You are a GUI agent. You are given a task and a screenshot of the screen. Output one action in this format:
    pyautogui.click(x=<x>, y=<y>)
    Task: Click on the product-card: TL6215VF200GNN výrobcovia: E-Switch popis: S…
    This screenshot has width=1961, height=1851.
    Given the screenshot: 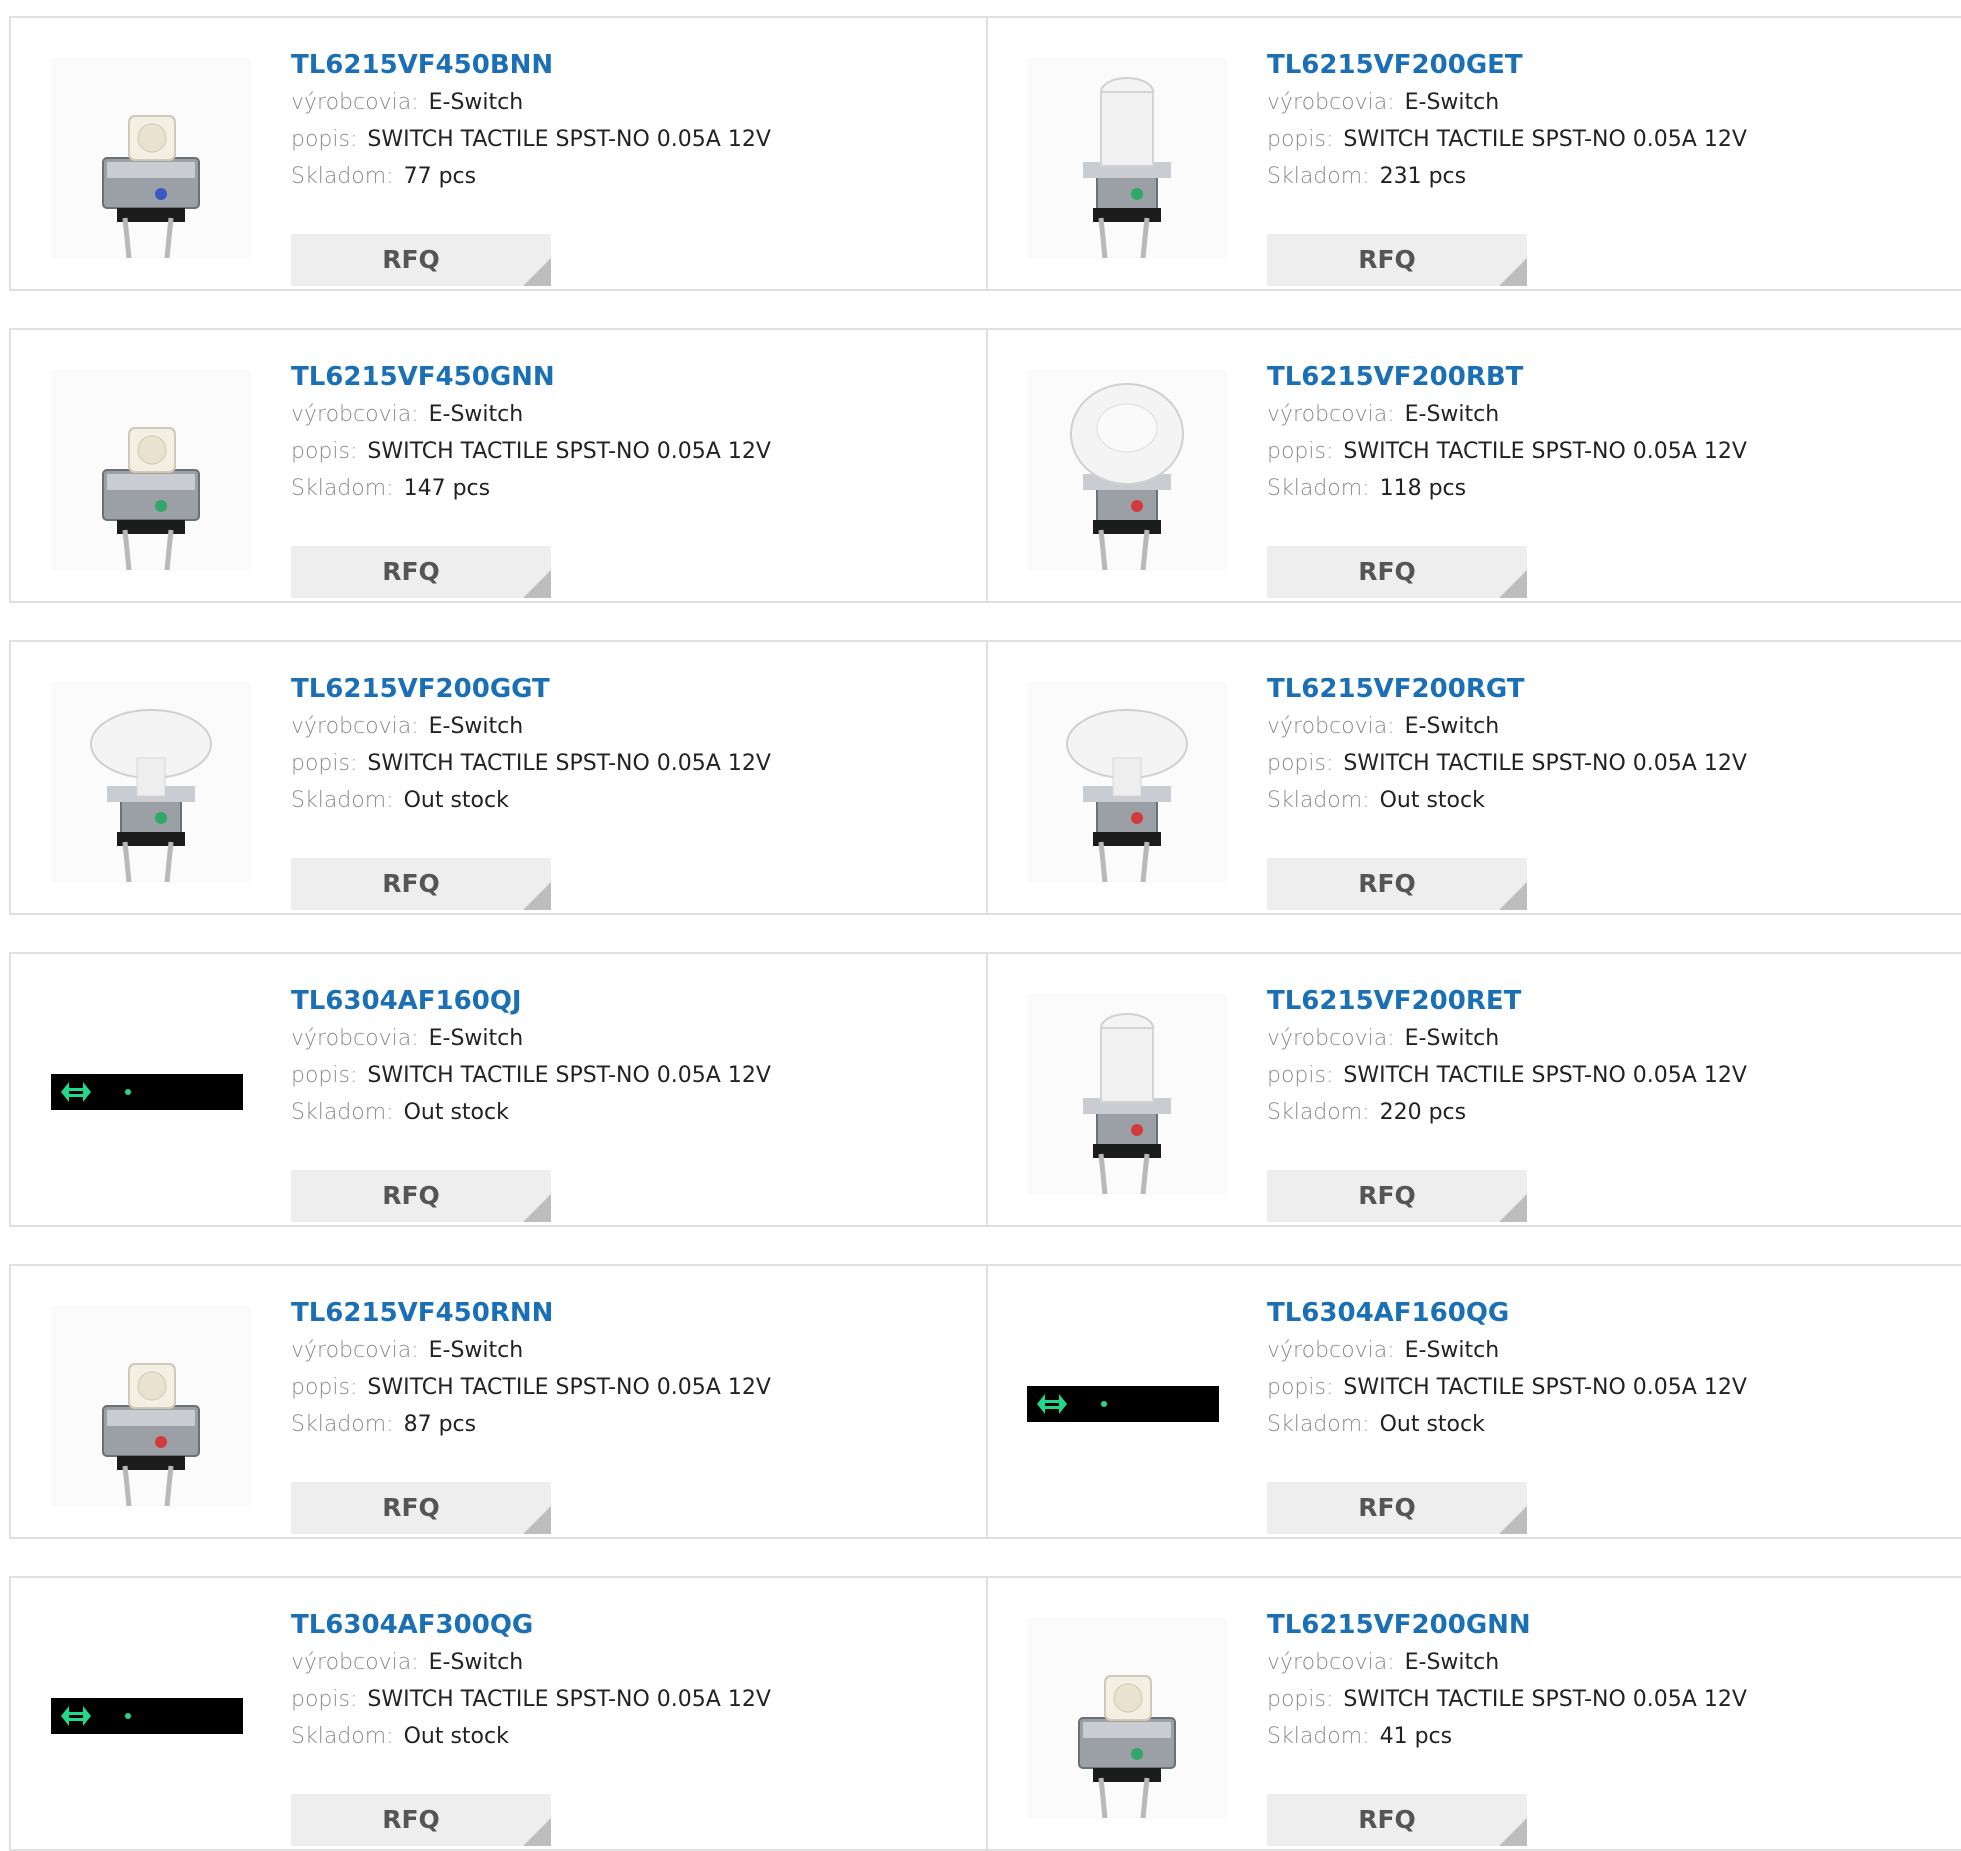 What is the action you would take?
    pyautogui.click(x=1474, y=1713)
    